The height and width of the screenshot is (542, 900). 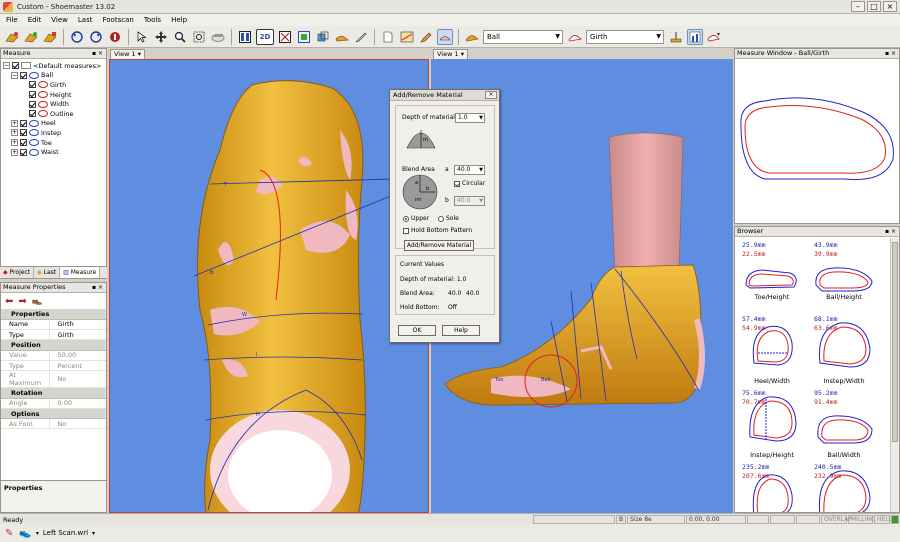 I want to click on chart-tool-icon, so click(x=695, y=36).